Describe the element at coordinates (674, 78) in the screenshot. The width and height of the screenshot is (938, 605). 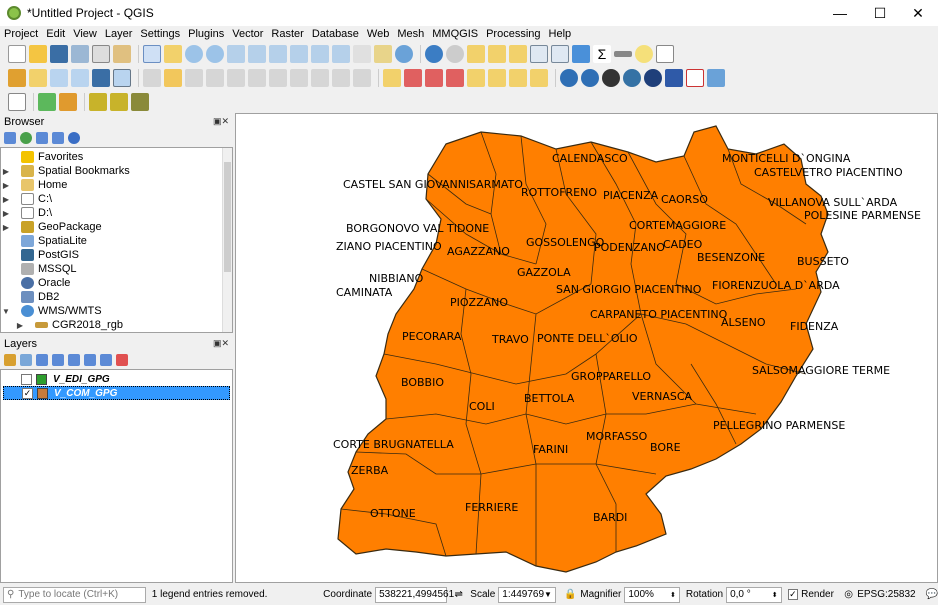
I see `help-icon` at that location.